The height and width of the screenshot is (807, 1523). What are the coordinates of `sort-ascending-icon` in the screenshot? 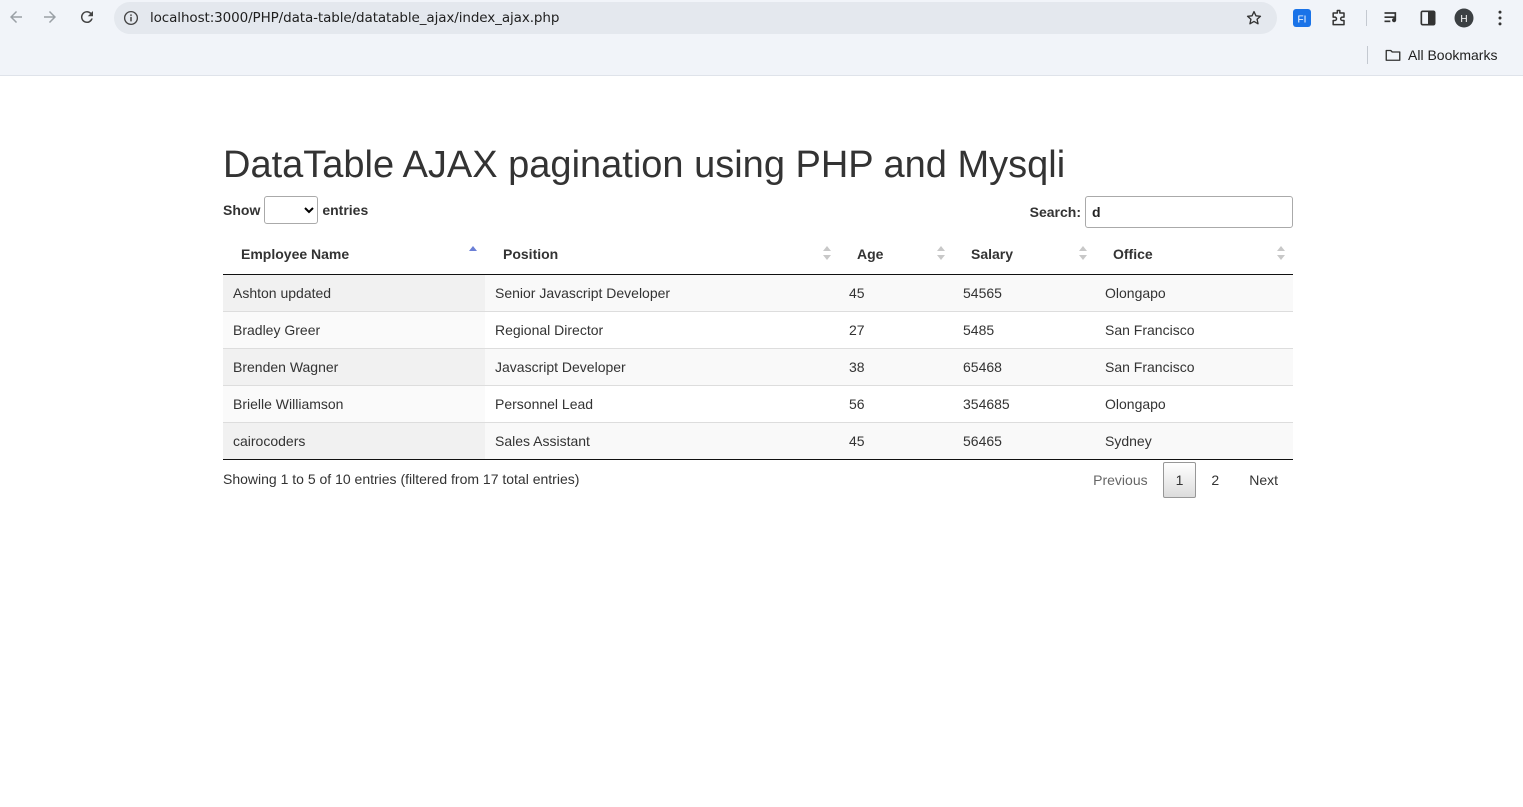 It's located at (473, 248).